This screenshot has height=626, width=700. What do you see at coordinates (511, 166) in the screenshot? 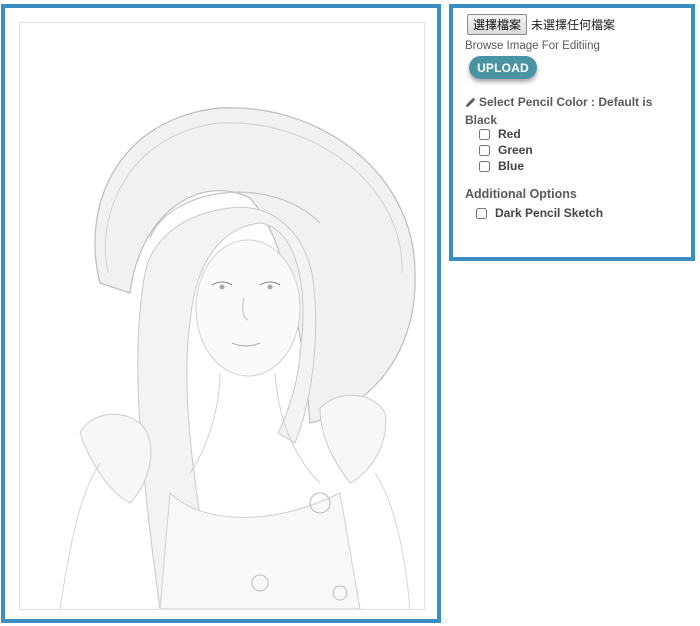
I see `color-option-label: Blue` at bounding box center [511, 166].